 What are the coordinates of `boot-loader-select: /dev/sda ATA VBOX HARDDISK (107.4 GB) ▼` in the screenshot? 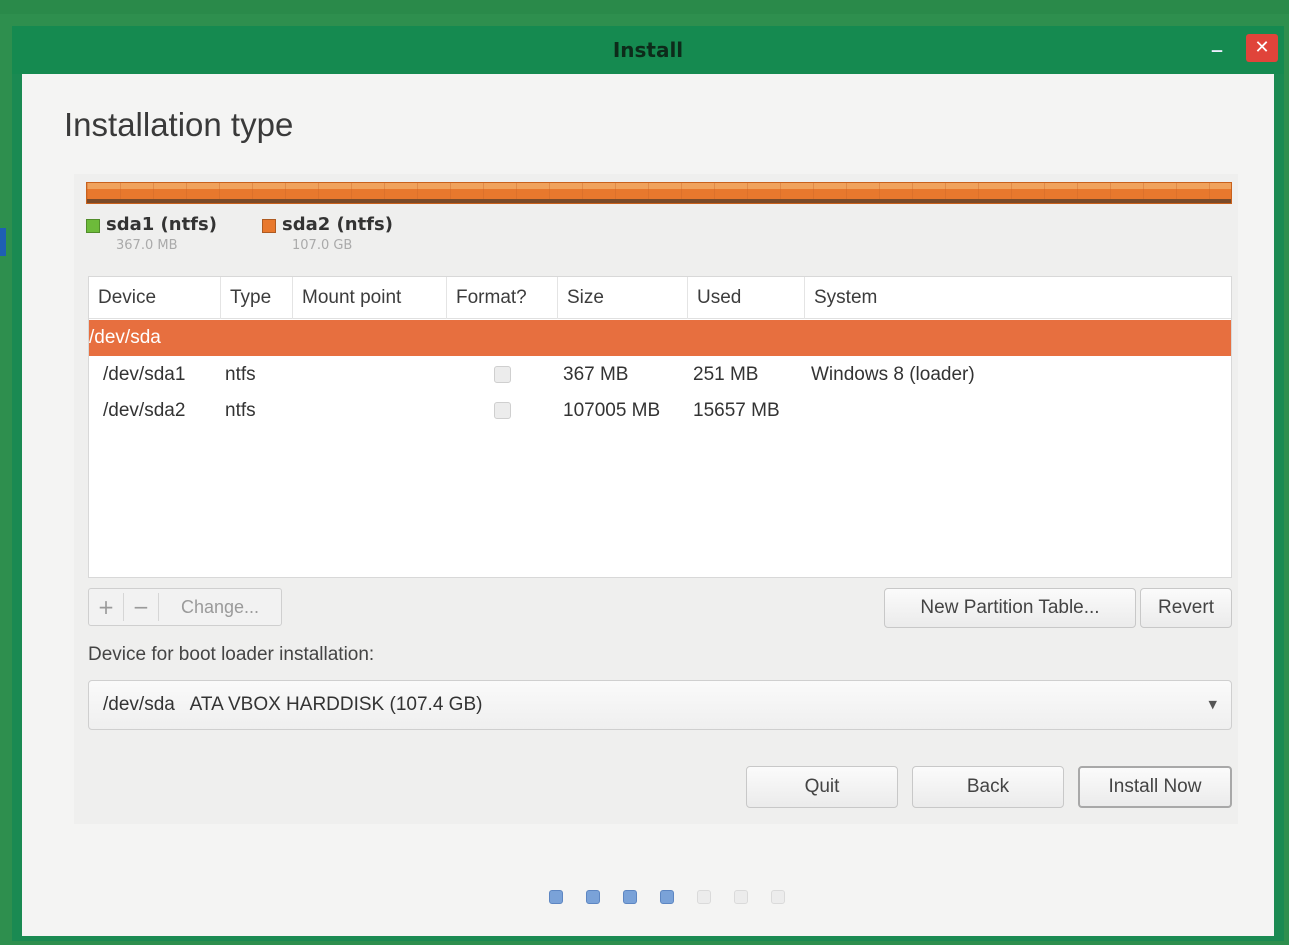 It's located at (660, 705).